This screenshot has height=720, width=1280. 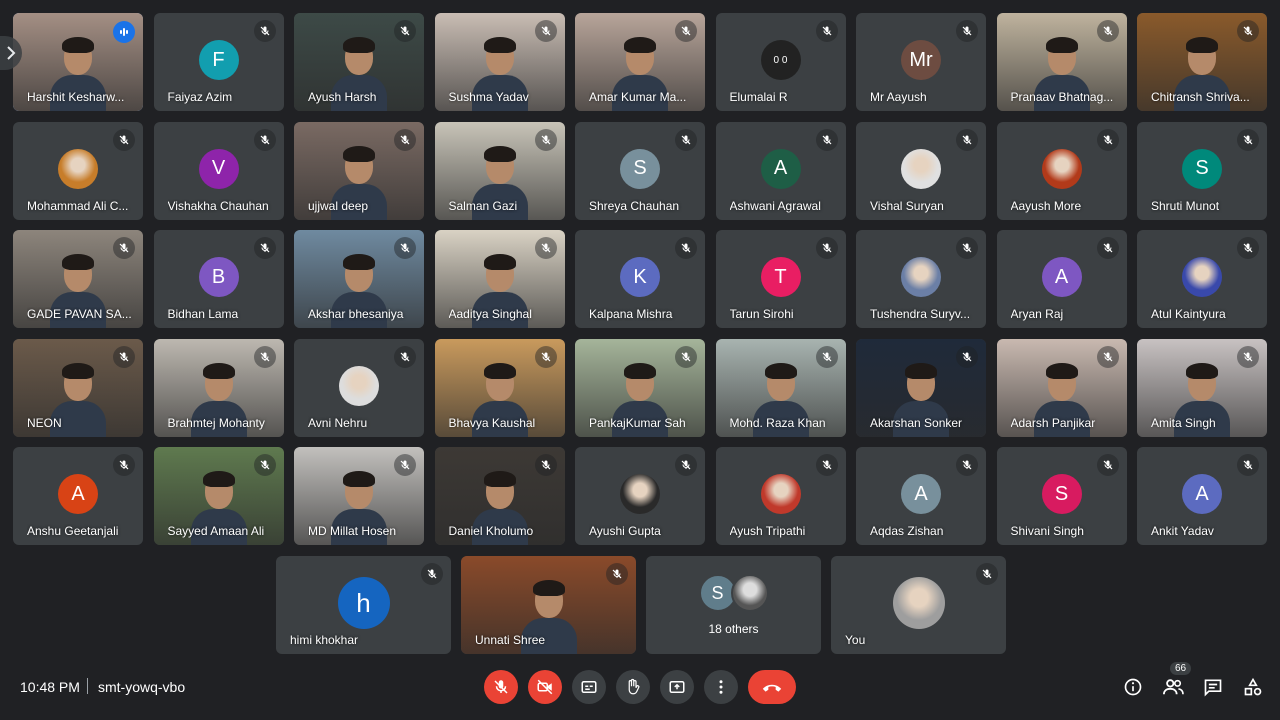 I want to click on participant-tile: A Ankit Yadav, so click(x=1202, y=496).